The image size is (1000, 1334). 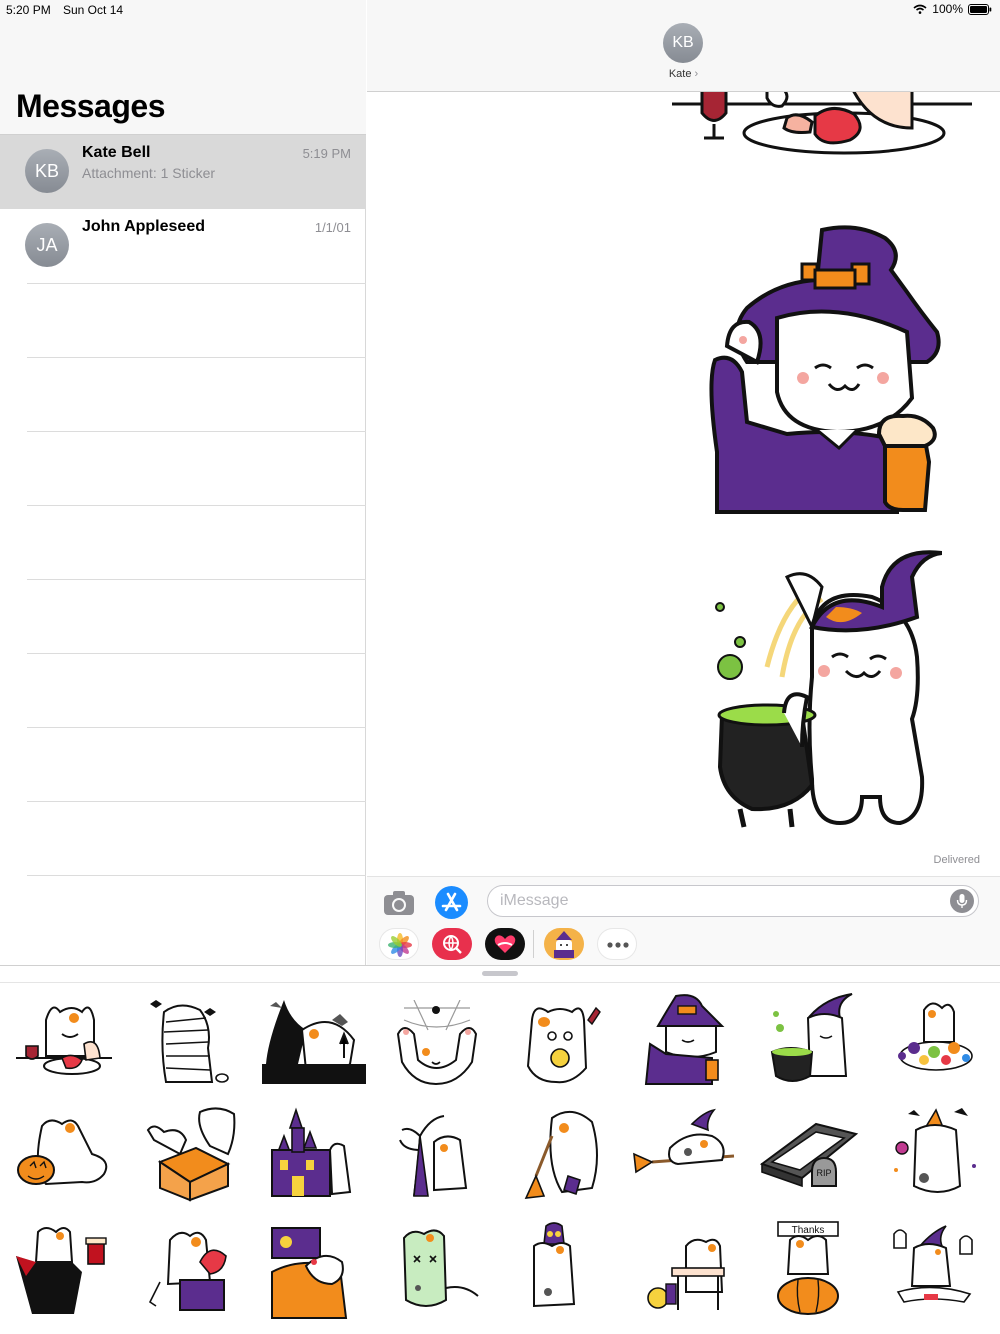 I want to click on message-input, so click(x=720, y=901).